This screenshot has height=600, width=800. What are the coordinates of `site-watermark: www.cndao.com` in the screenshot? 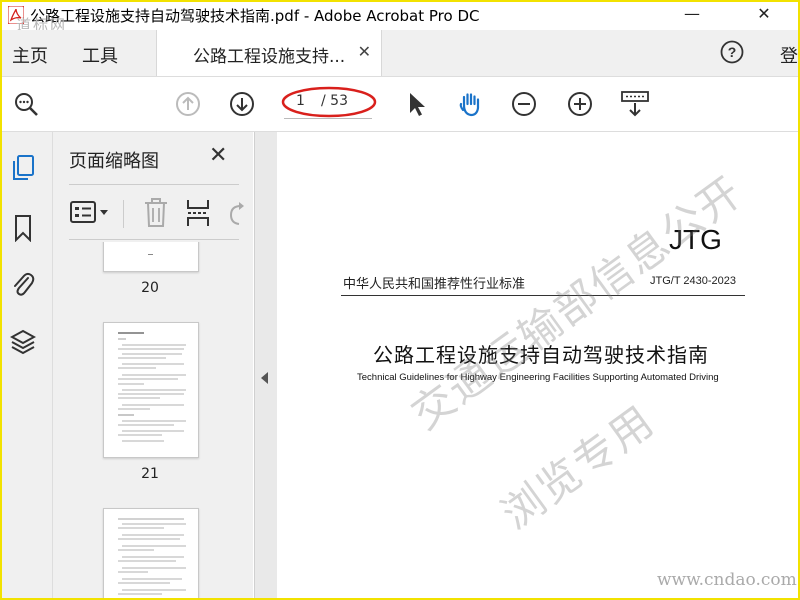 It's located at (727, 580).